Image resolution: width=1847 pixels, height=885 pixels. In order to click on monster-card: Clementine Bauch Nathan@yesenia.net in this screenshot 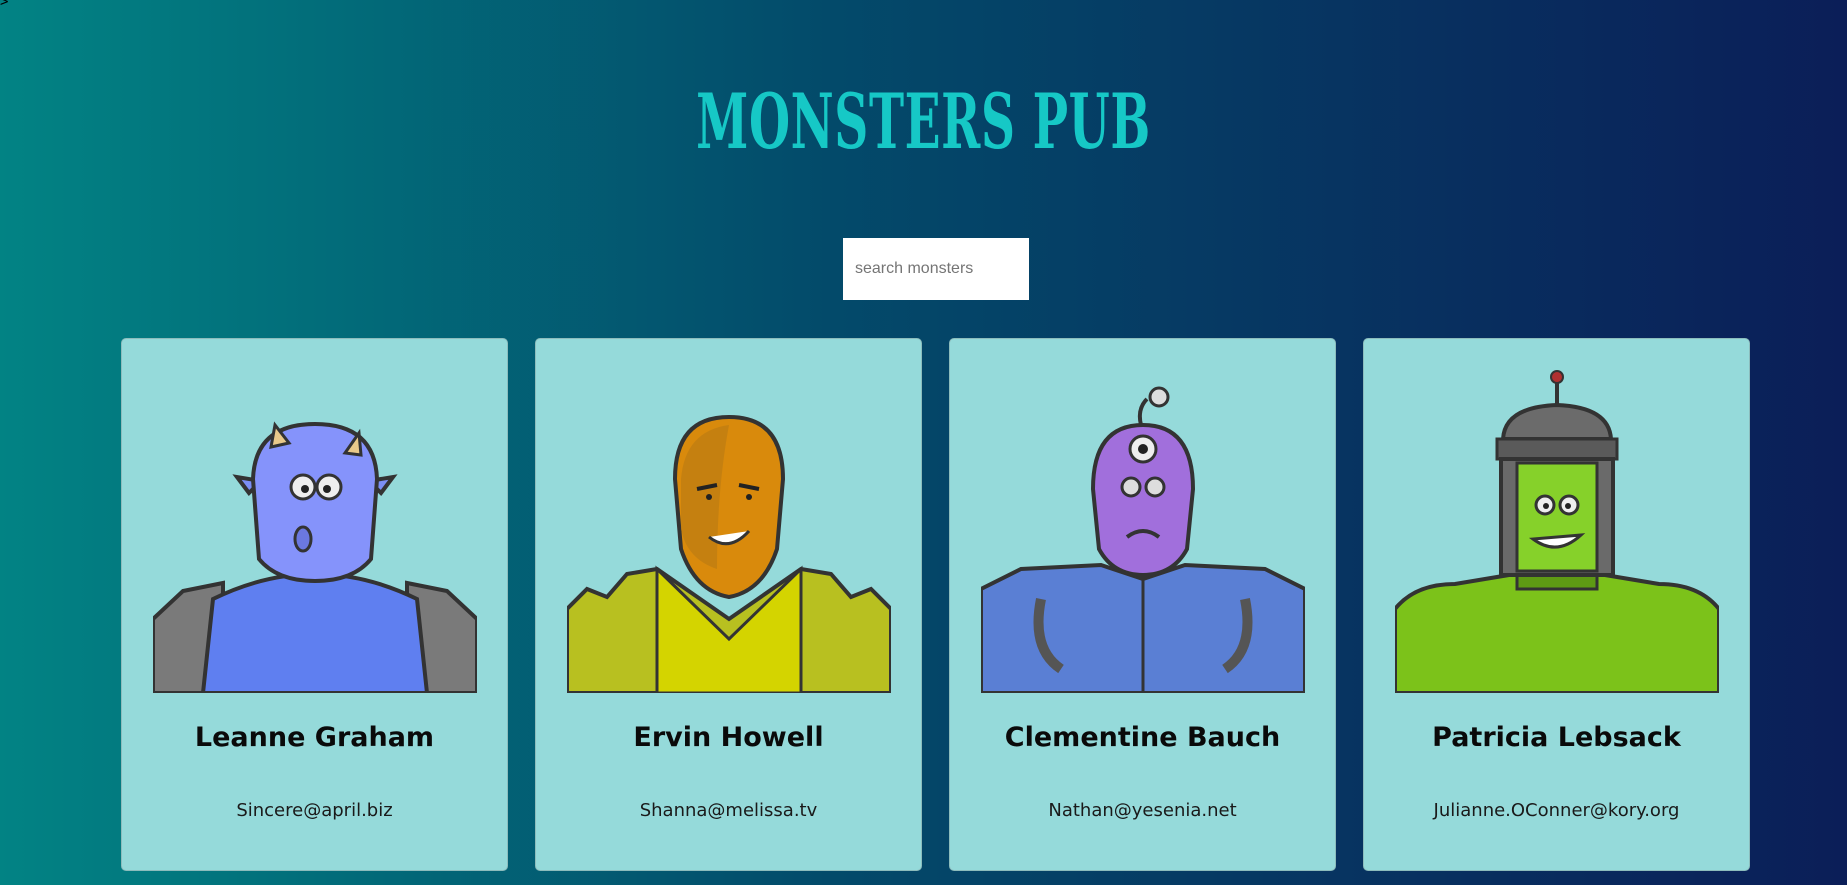, I will do `click(1142, 604)`.